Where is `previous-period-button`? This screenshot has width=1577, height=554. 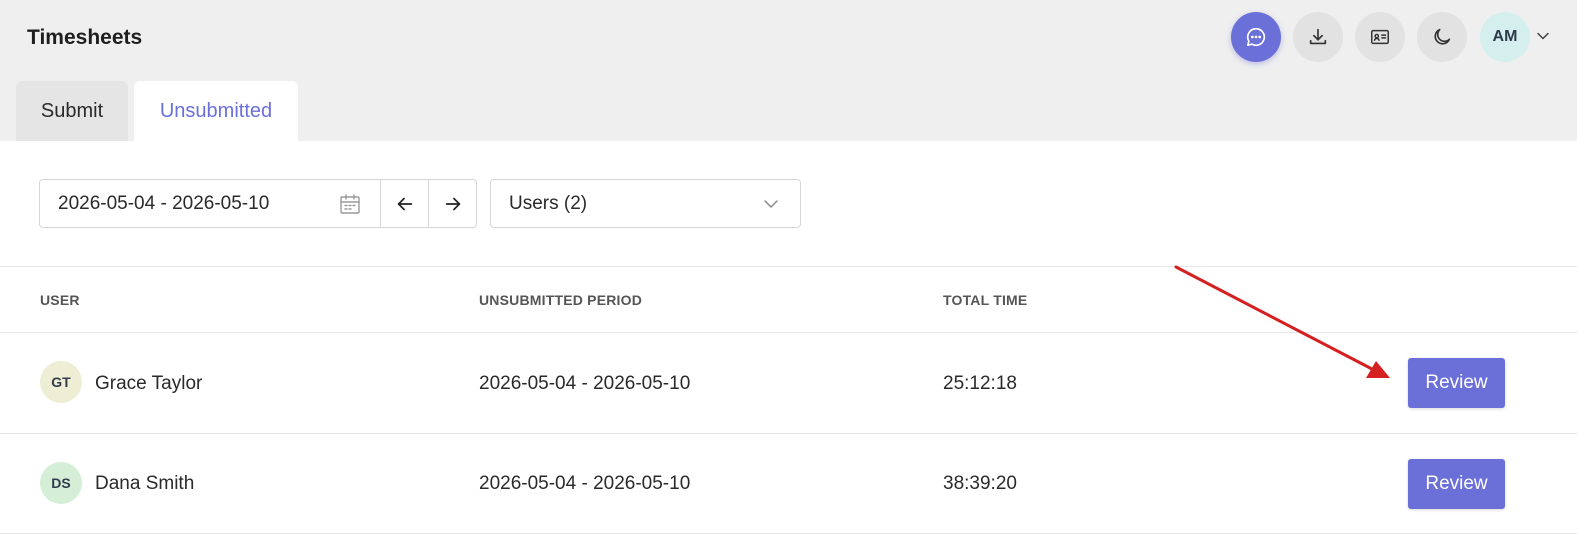 previous-period-button is located at coordinates (404, 203).